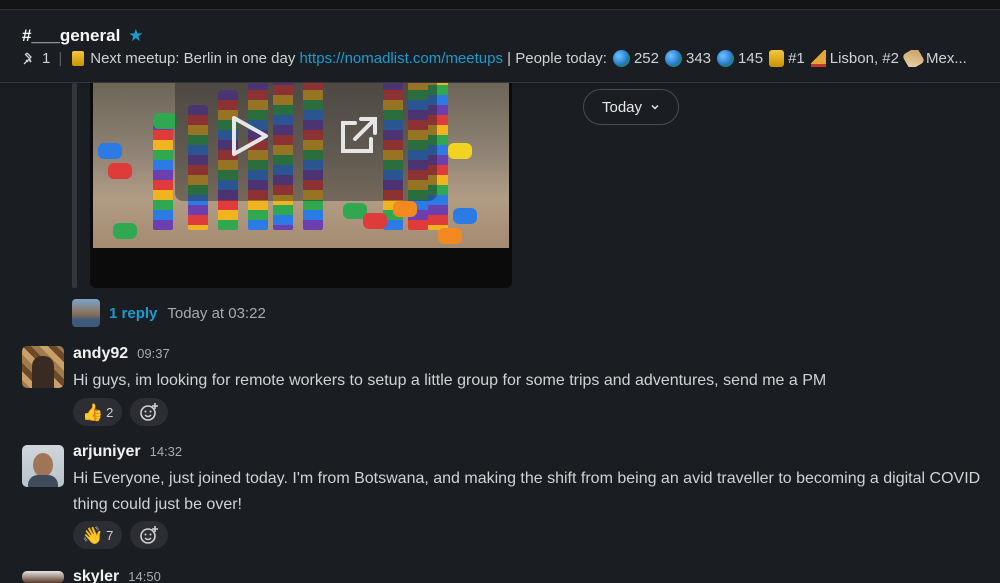  Describe the element at coordinates (144, 576) in the screenshot. I see `timestamp: 14:50` at that location.